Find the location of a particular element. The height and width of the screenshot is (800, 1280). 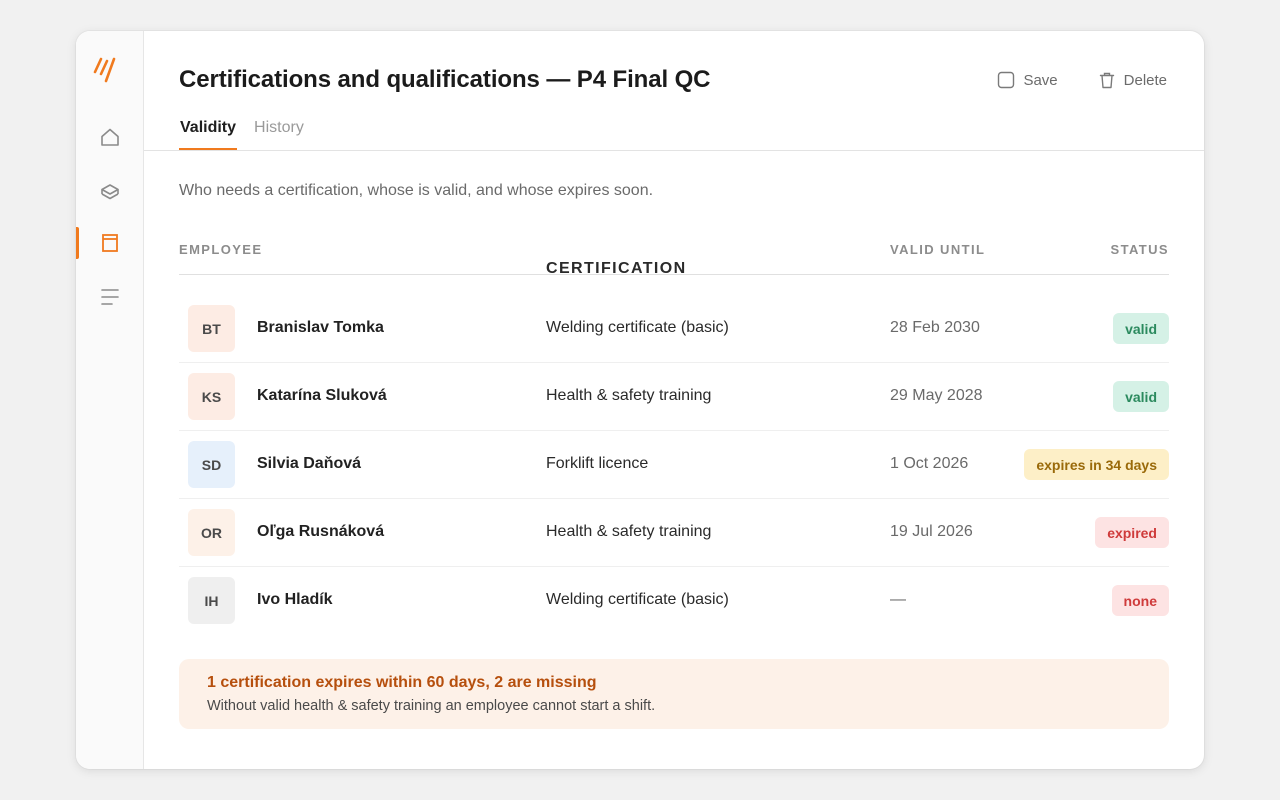

avatar: IH is located at coordinates (211, 600).